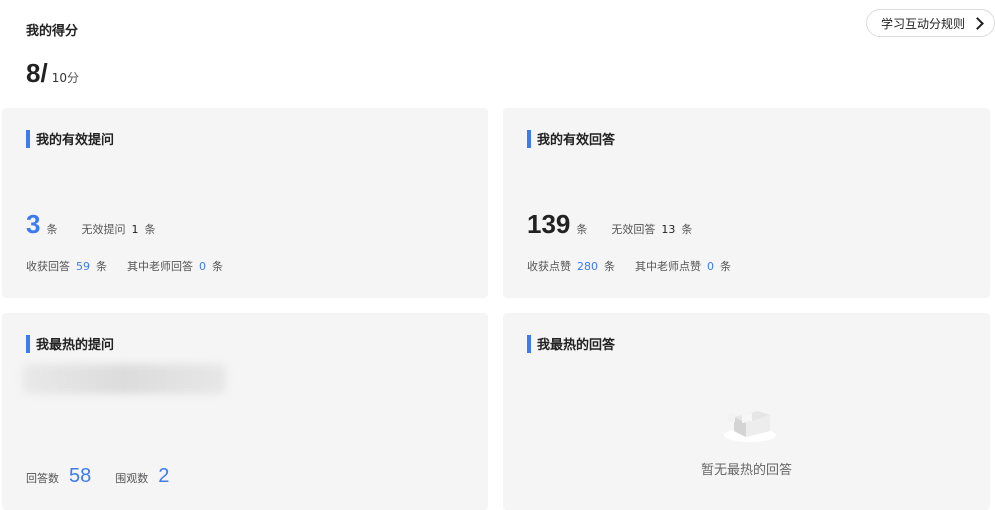 This screenshot has width=995, height=510. I want to click on score-slash: /, so click(44, 73).